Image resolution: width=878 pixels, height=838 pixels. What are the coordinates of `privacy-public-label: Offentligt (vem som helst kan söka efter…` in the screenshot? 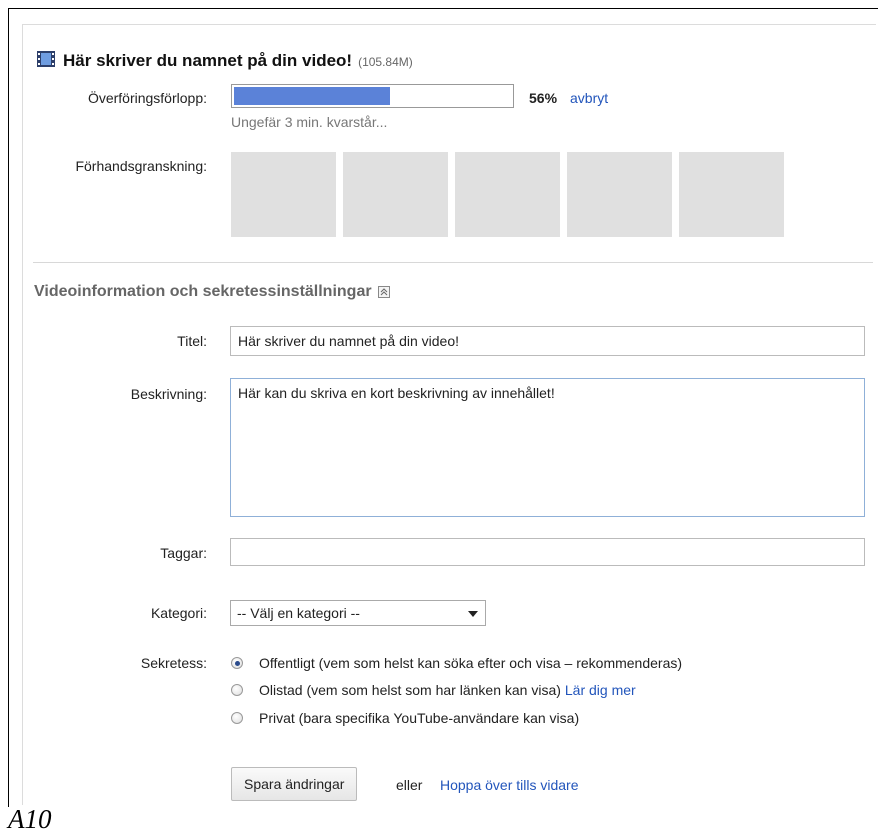 It's located at (471, 663).